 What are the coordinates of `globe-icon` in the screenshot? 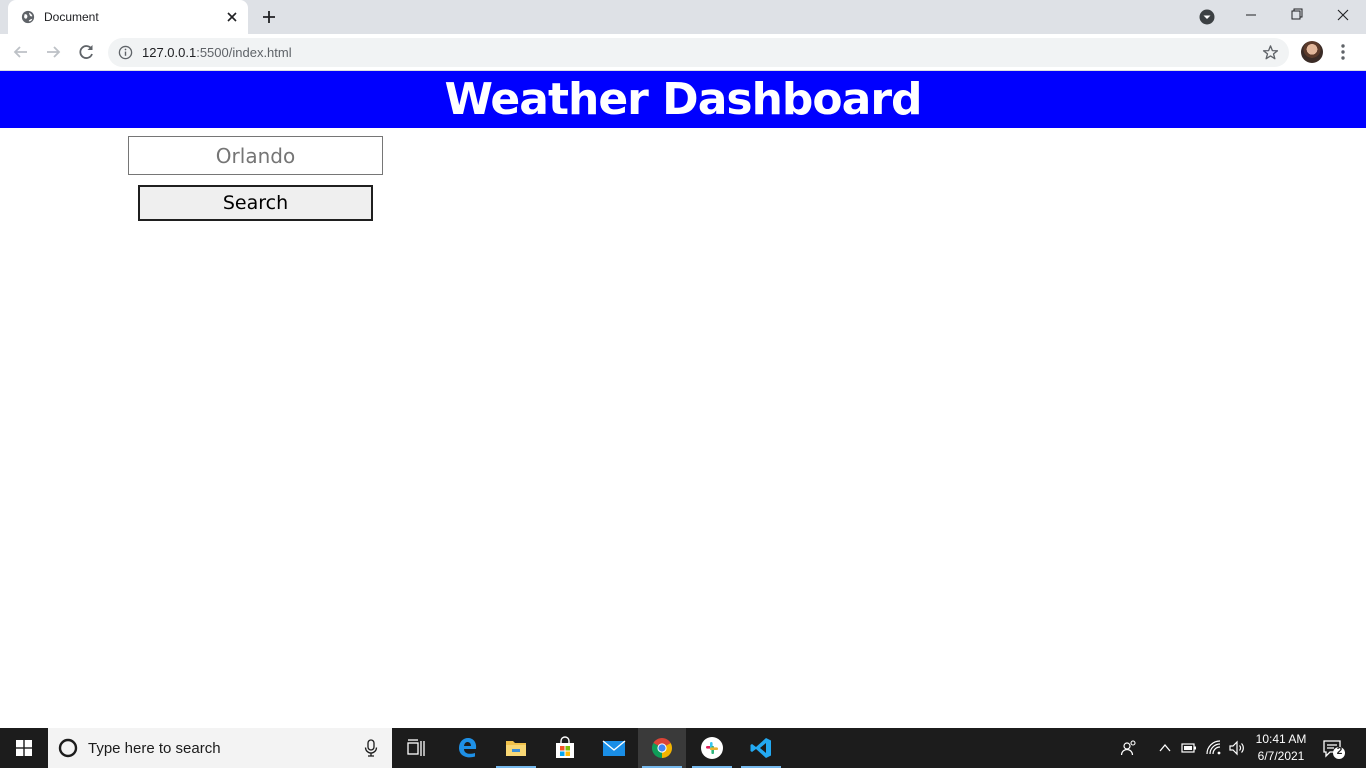 It's located at (28, 17).